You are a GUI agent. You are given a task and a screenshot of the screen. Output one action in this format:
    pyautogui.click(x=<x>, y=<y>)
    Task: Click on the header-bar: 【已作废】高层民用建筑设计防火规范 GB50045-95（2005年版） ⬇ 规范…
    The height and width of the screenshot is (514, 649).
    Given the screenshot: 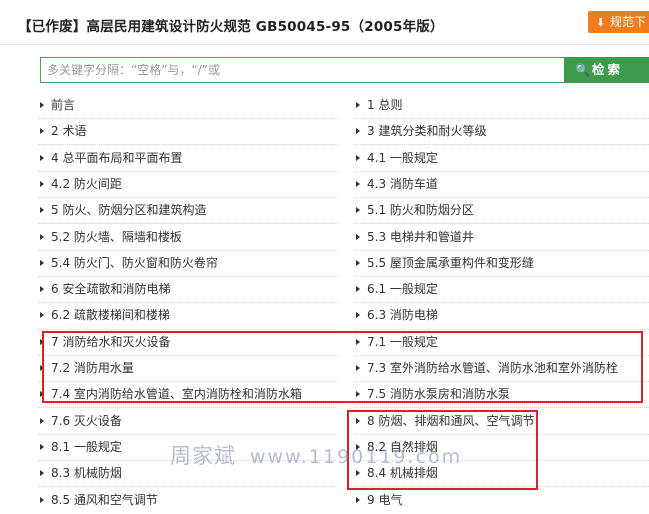 What is the action you would take?
    pyautogui.click(x=324, y=22)
    